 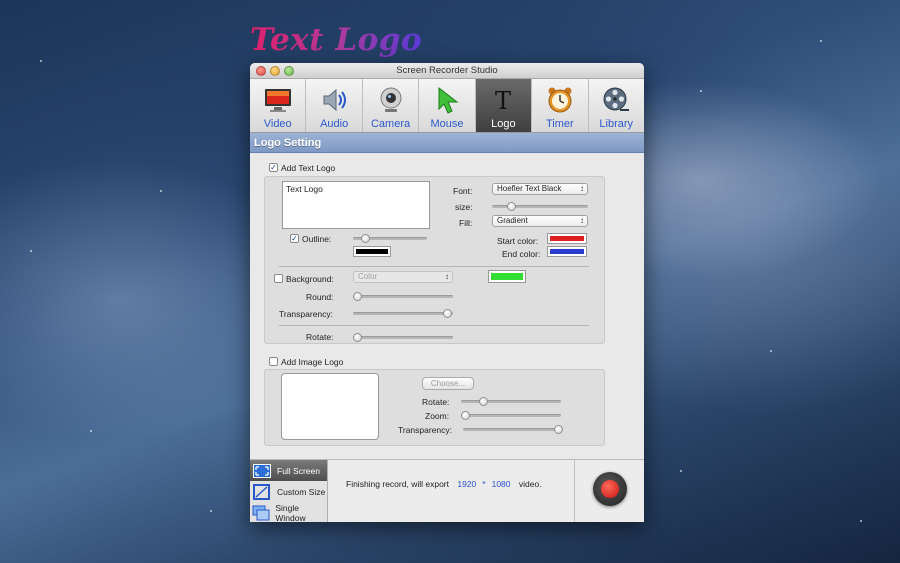 What do you see at coordinates (437, 416) in the screenshot?
I see `image-zoom-label: Zoom:` at bounding box center [437, 416].